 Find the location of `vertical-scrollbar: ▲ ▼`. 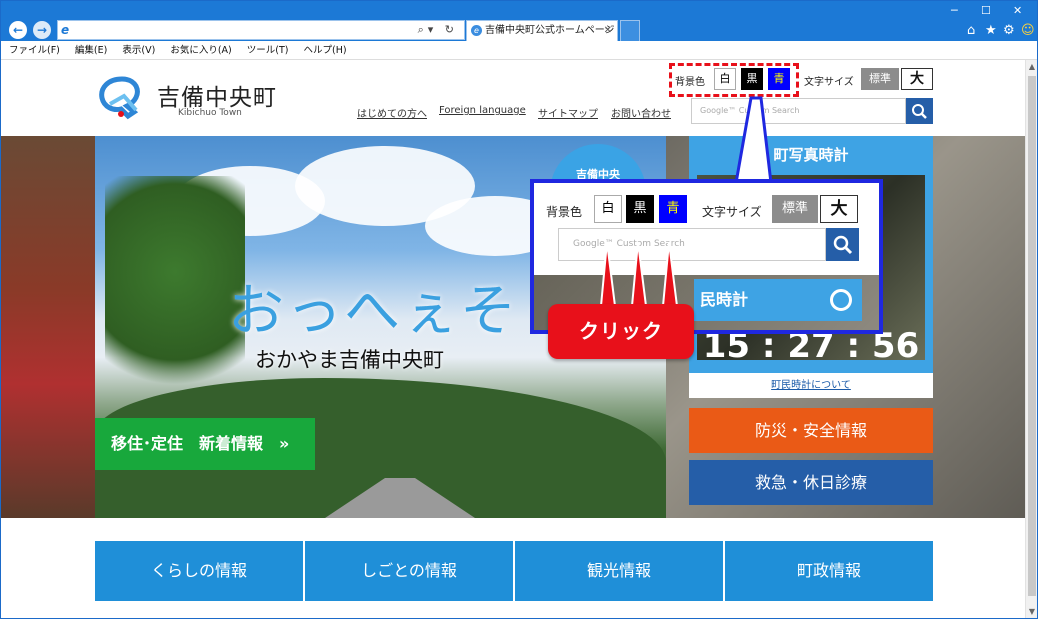

vertical-scrollbar: ▲ ▼ is located at coordinates (1031, 339).